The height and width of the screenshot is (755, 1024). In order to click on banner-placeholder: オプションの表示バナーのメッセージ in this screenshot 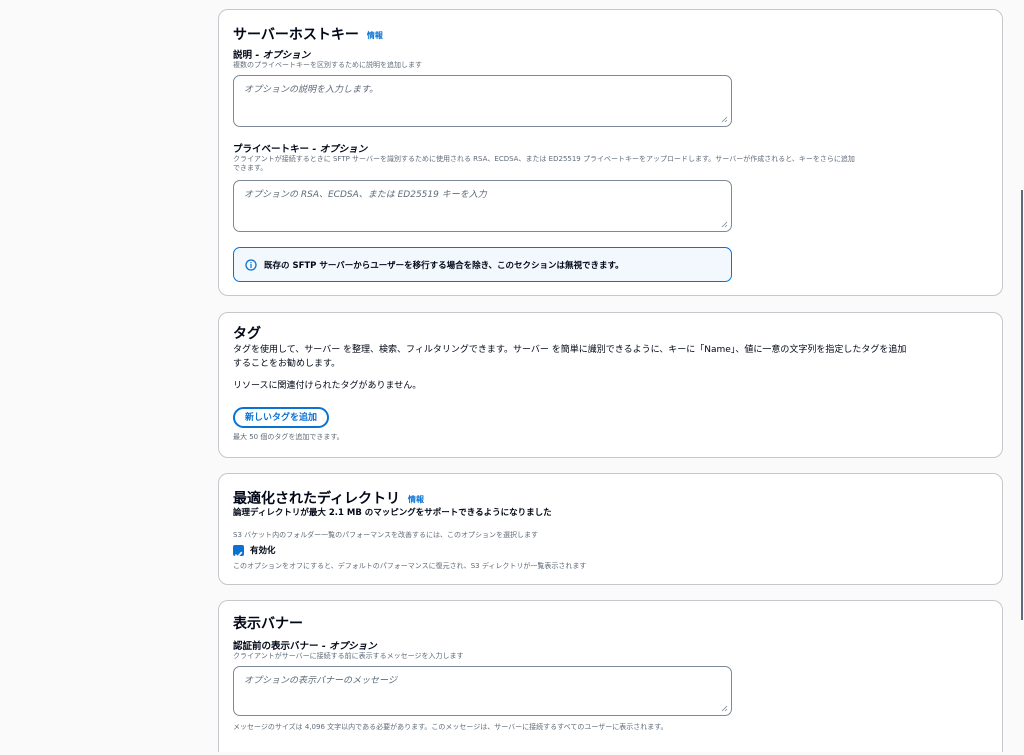, I will do `click(320, 681)`.